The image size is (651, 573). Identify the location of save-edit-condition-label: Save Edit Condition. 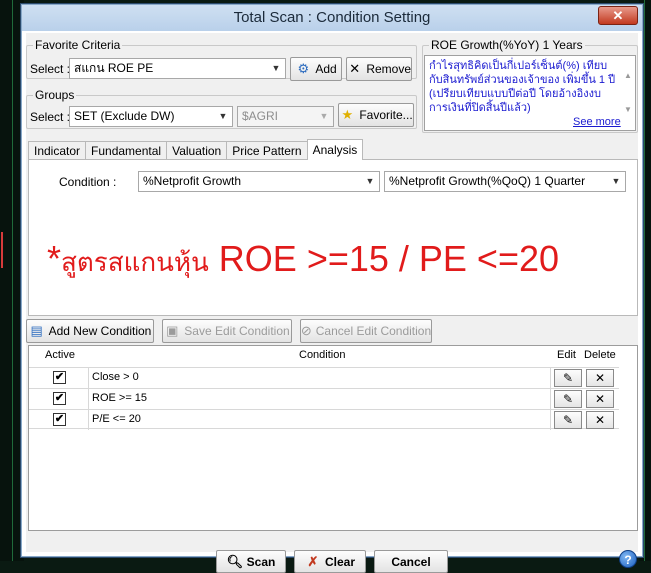
(237, 331).